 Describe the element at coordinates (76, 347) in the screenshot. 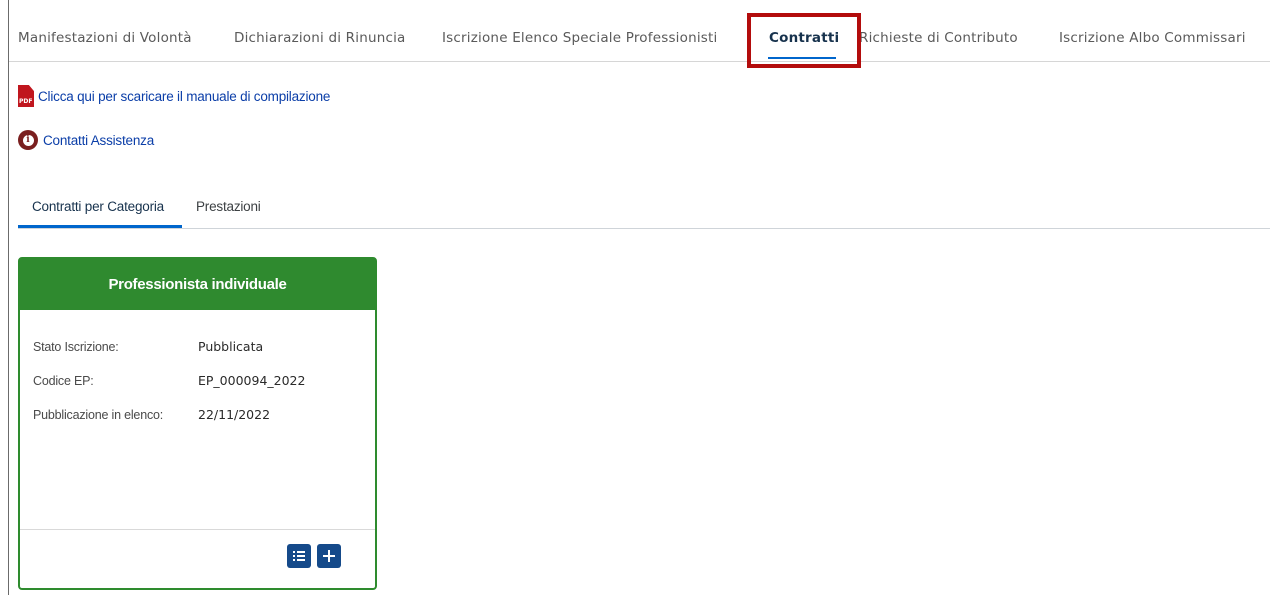

I see `card-label-stato: Stato Iscrizione:` at that location.